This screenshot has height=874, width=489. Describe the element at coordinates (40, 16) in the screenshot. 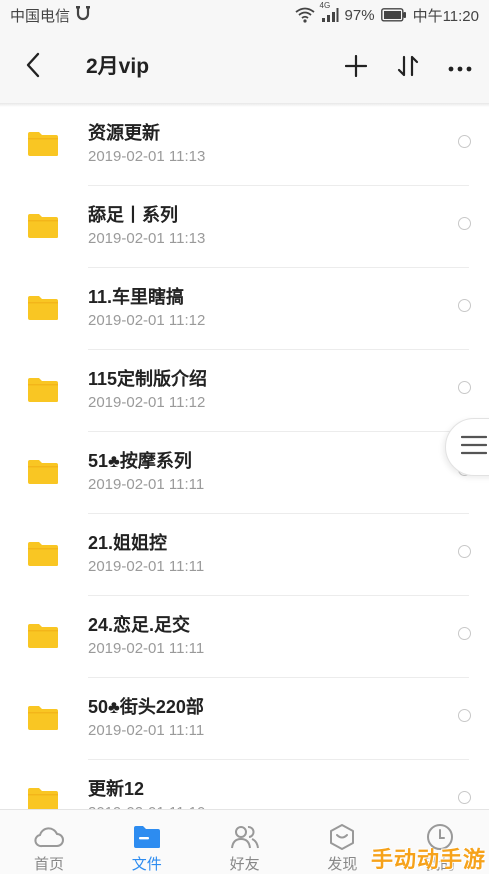

I see `carrier-name: 中国电信` at that location.